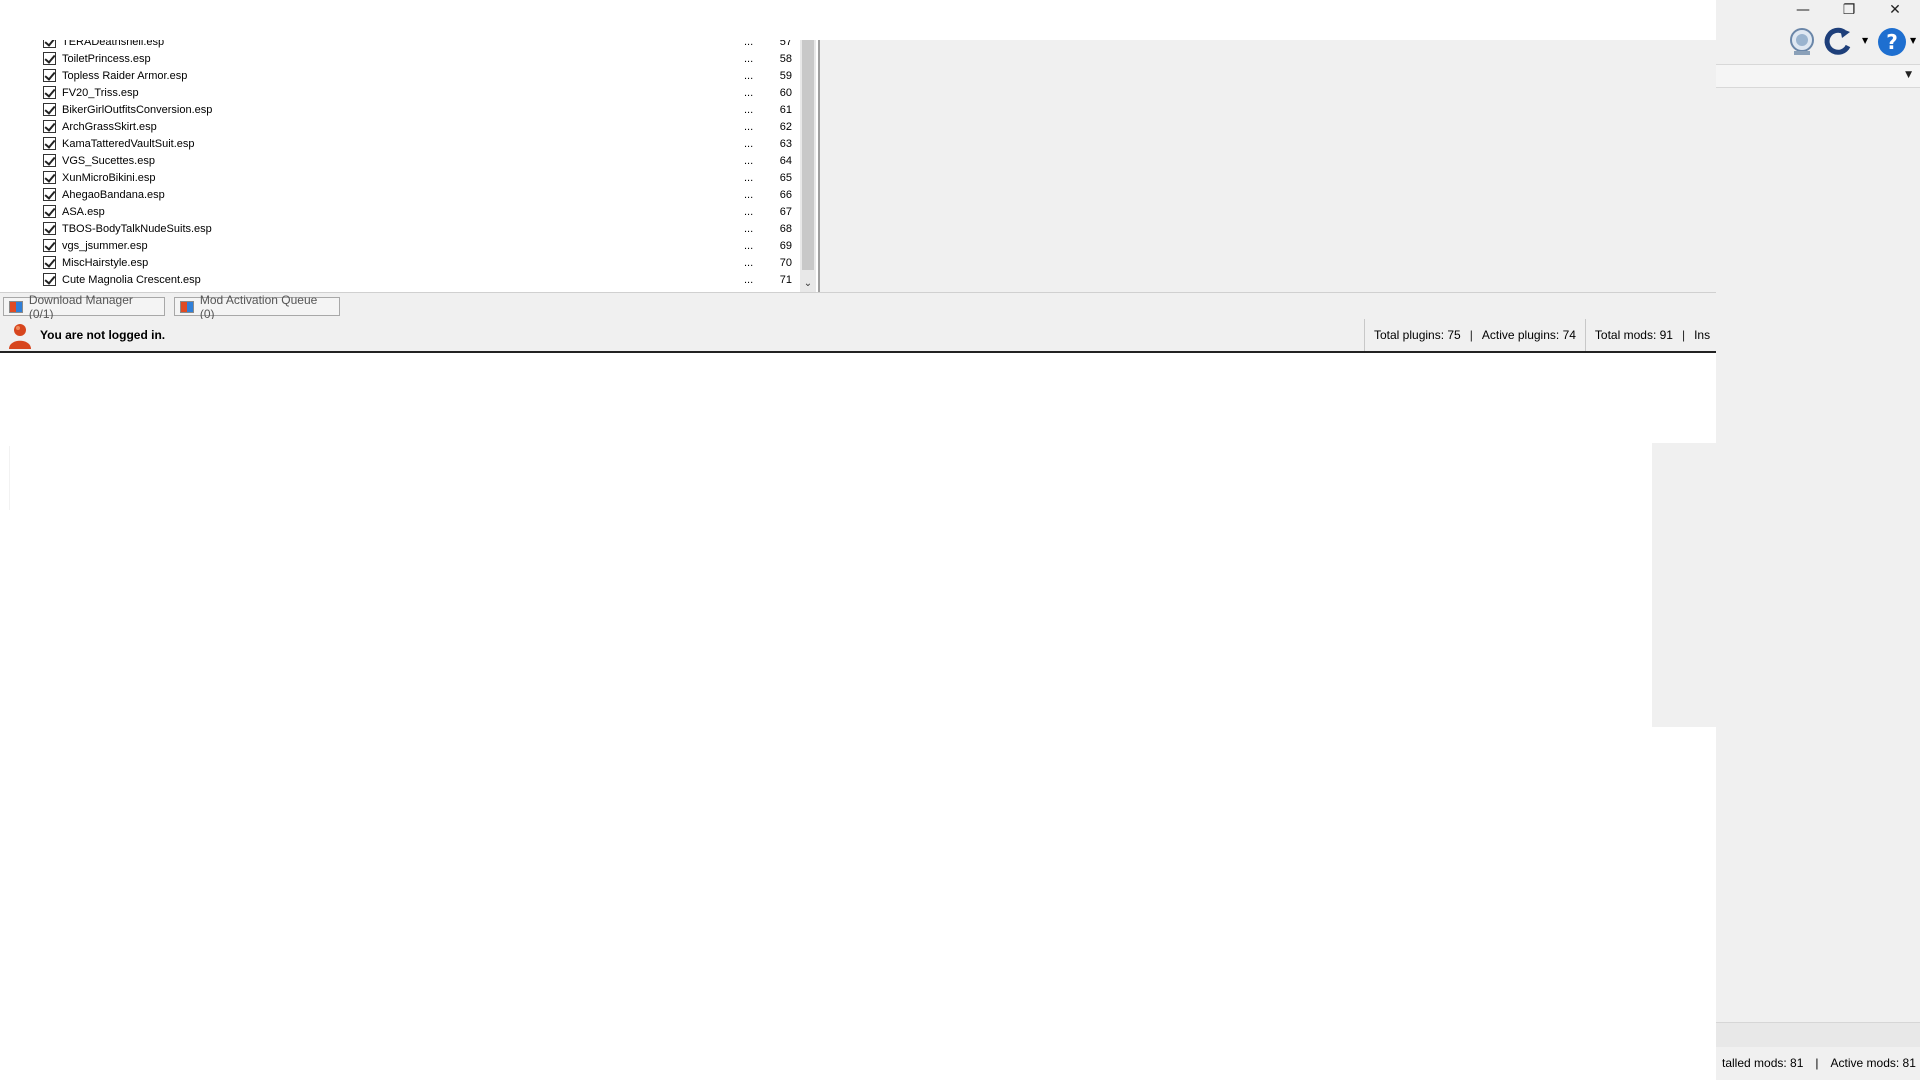 Image resolution: width=1920 pixels, height=1080 pixels. What do you see at coordinates (785, 177) in the screenshot?
I see `plugin-load-index: 65` at bounding box center [785, 177].